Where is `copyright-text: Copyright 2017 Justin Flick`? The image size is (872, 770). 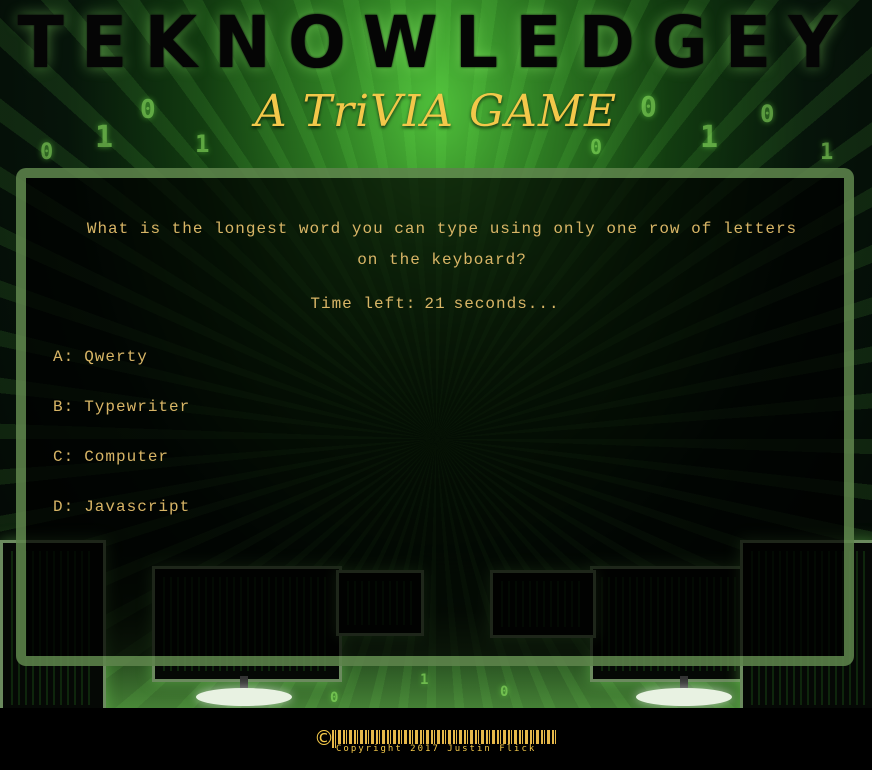
copyright-text: Copyright 2017 Justin Flick is located at coordinates (446, 749).